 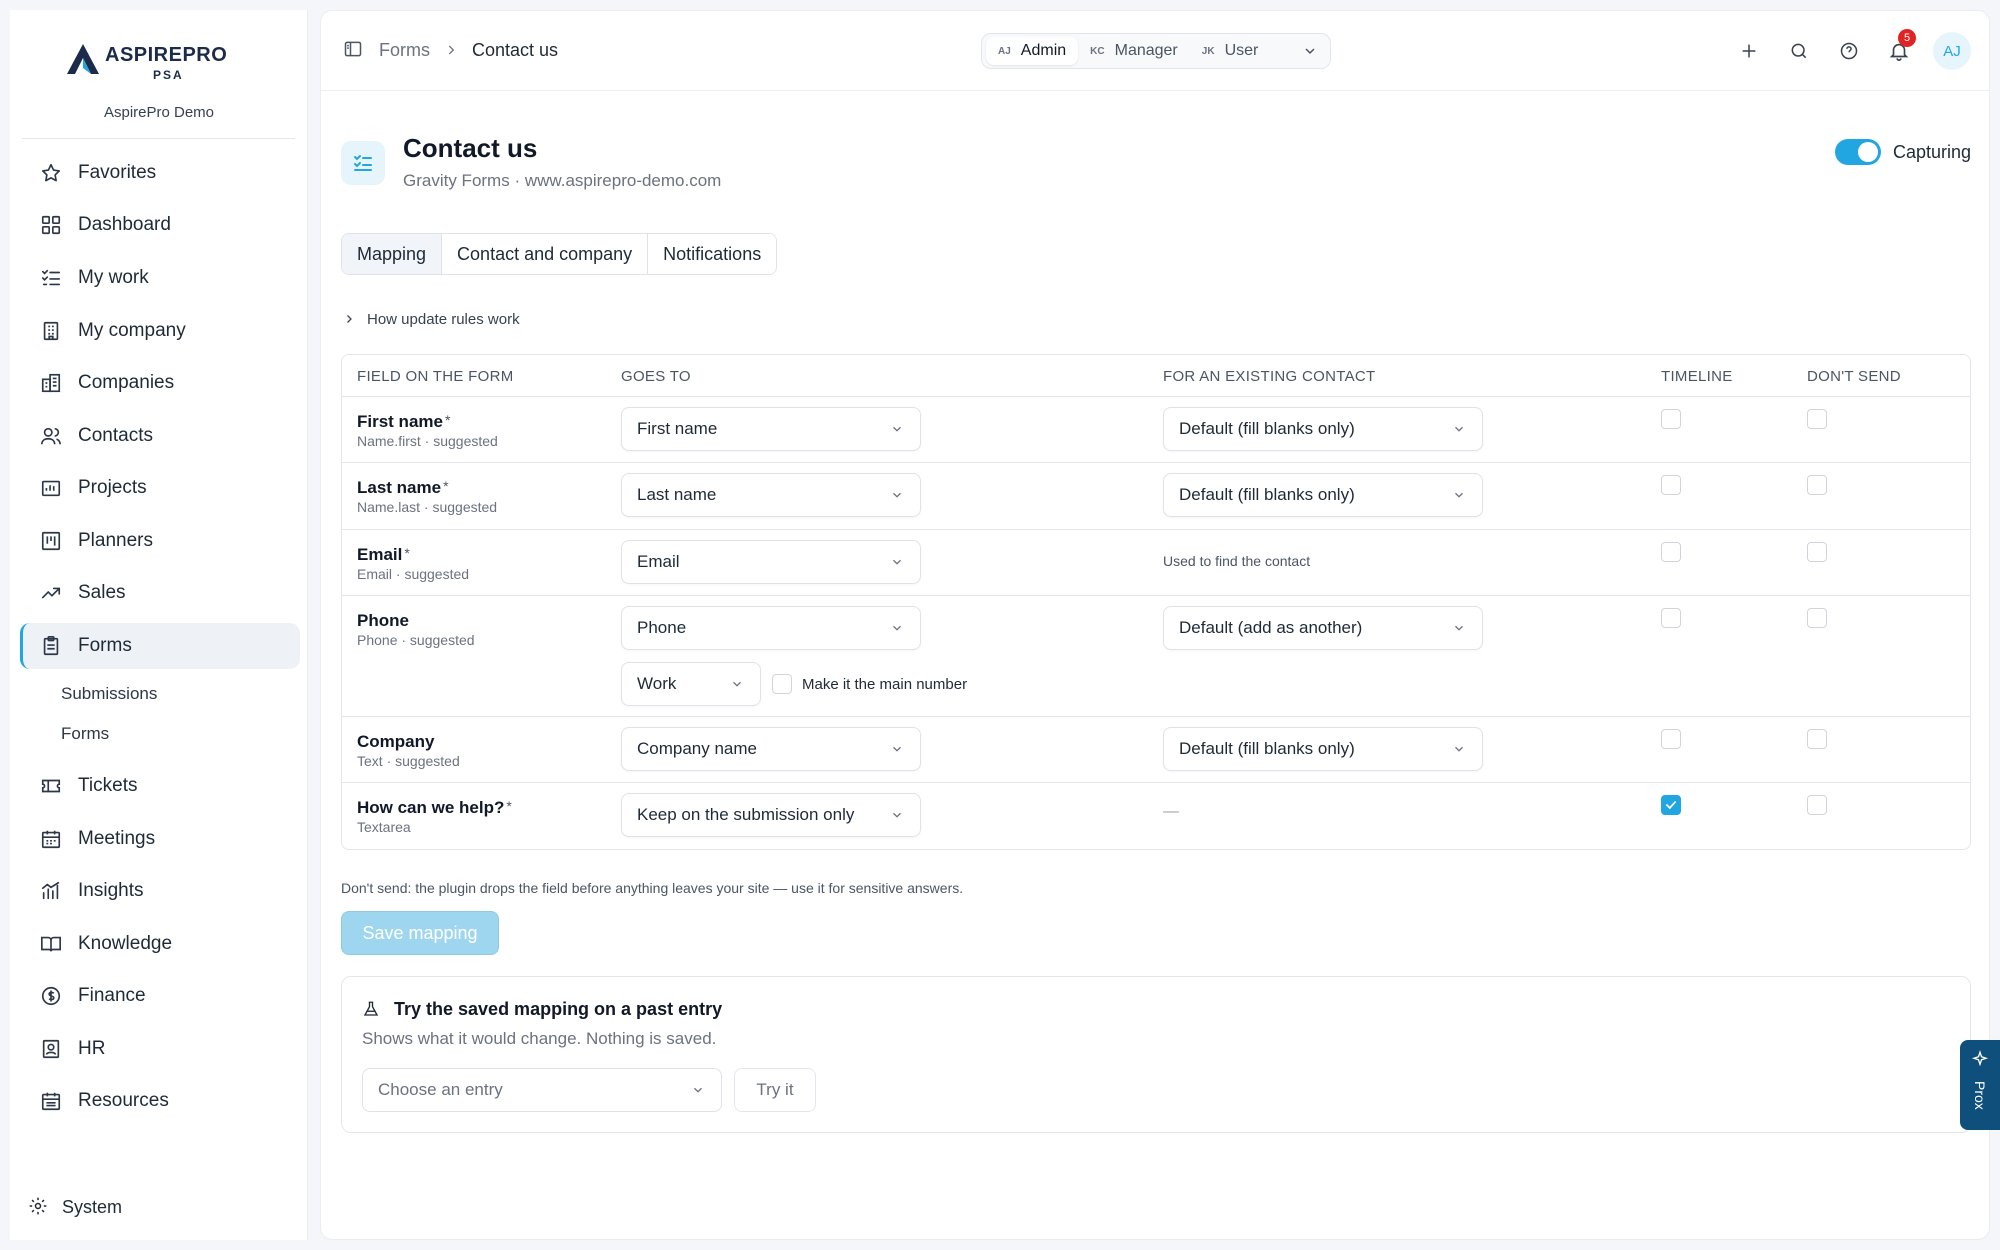 What do you see at coordinates (160, 646) in the screenshot?
I see `sidebar-item-forms: Forms` at bounding box center [160, 646].